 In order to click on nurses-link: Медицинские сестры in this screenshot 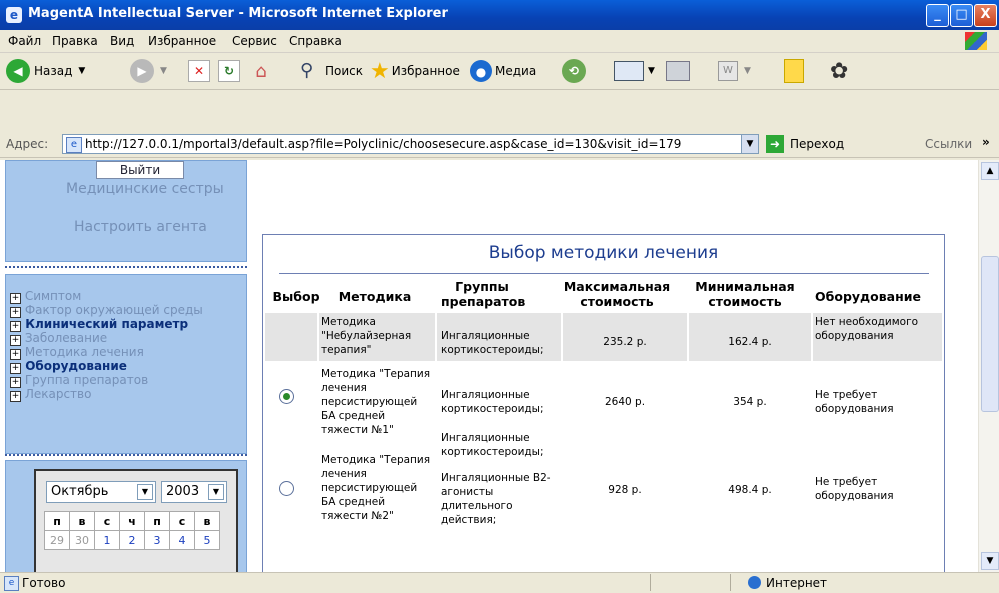, I will do `click(145, 189)`.